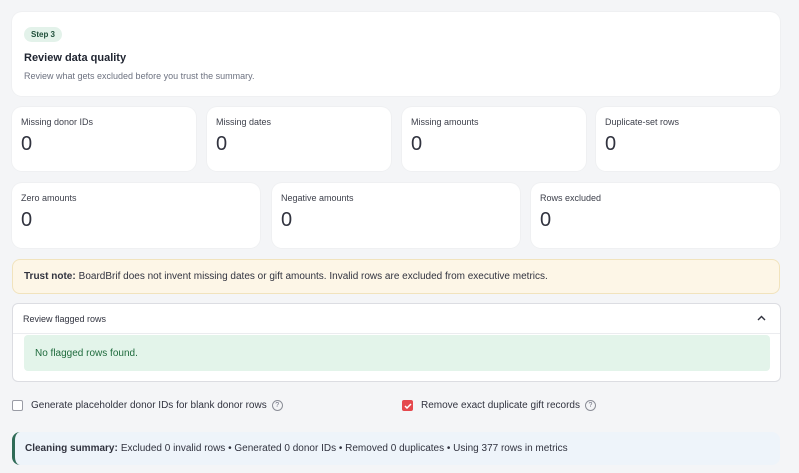 This screenshot has width=799, height=473. What do you see at coordinates (50, 276) in the screenshot?
I see `trust-note-label: Trust note:` at bounding box center [50, 276].